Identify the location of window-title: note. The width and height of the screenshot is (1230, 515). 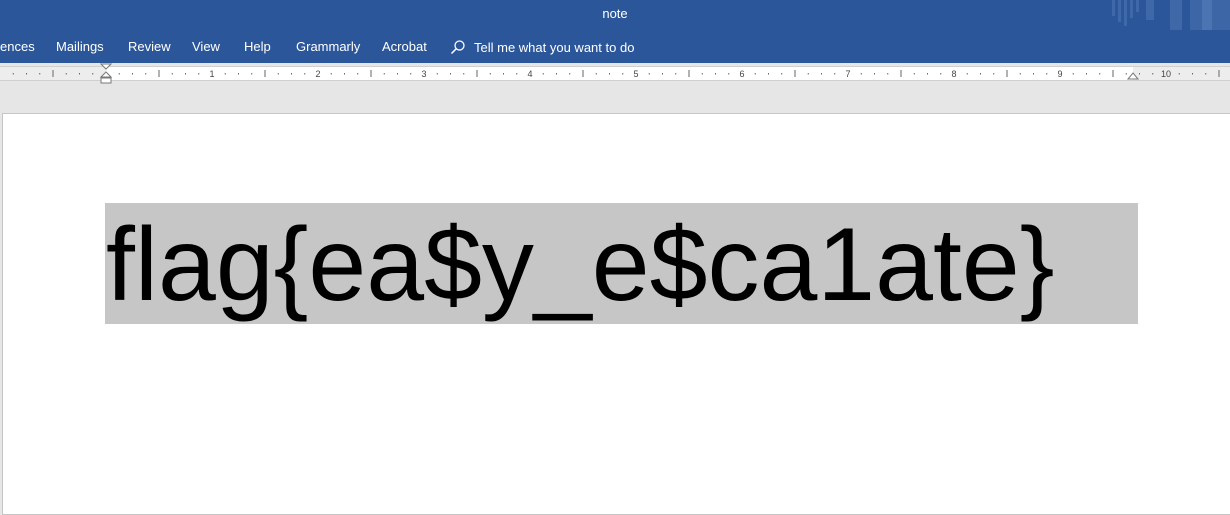
(615, 13).